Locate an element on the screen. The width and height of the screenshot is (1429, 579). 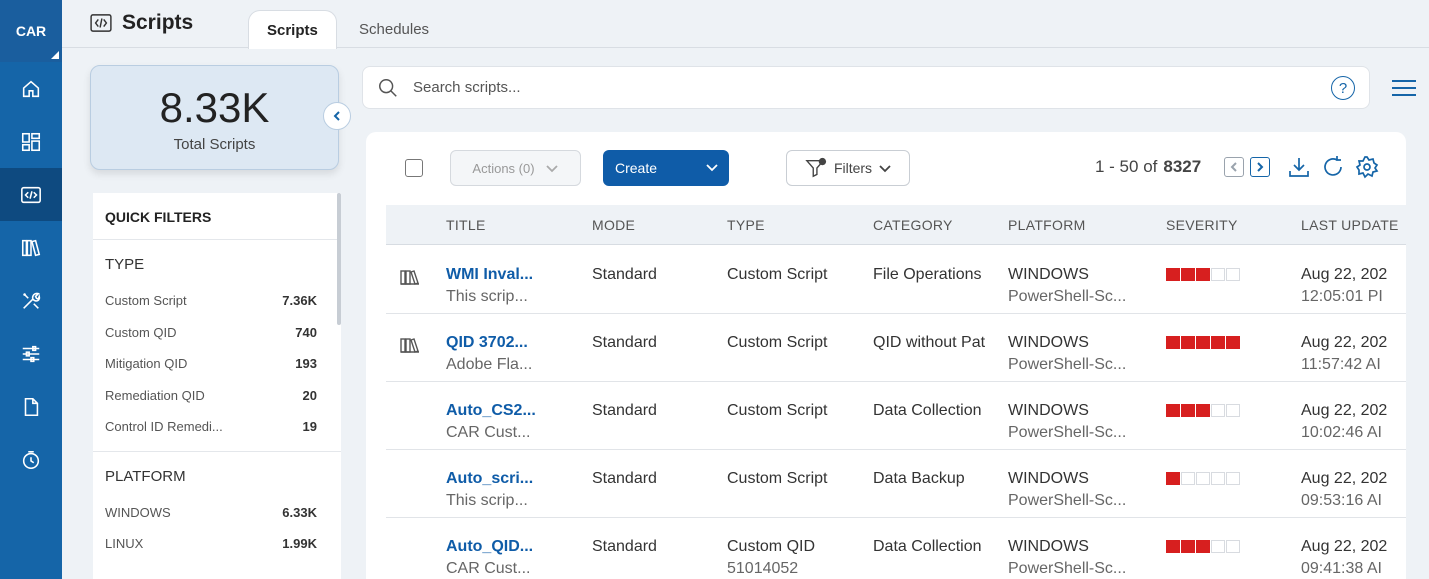
filter-item: LINUX 1.99K is located at coordinates (217, 544).